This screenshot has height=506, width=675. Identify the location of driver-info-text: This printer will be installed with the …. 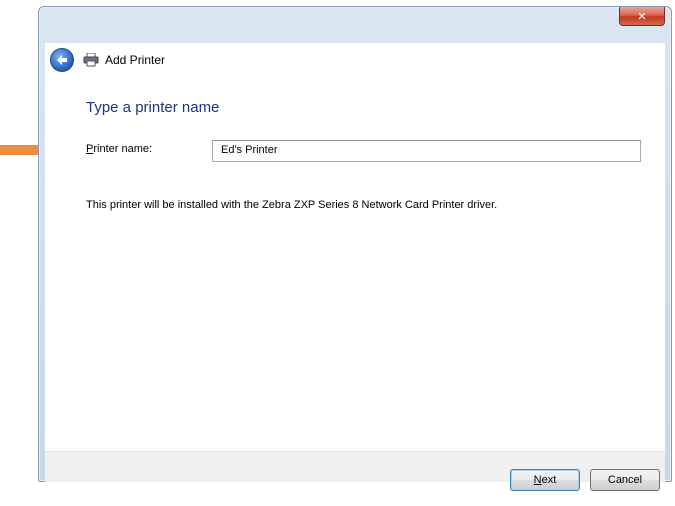
(292, 205).